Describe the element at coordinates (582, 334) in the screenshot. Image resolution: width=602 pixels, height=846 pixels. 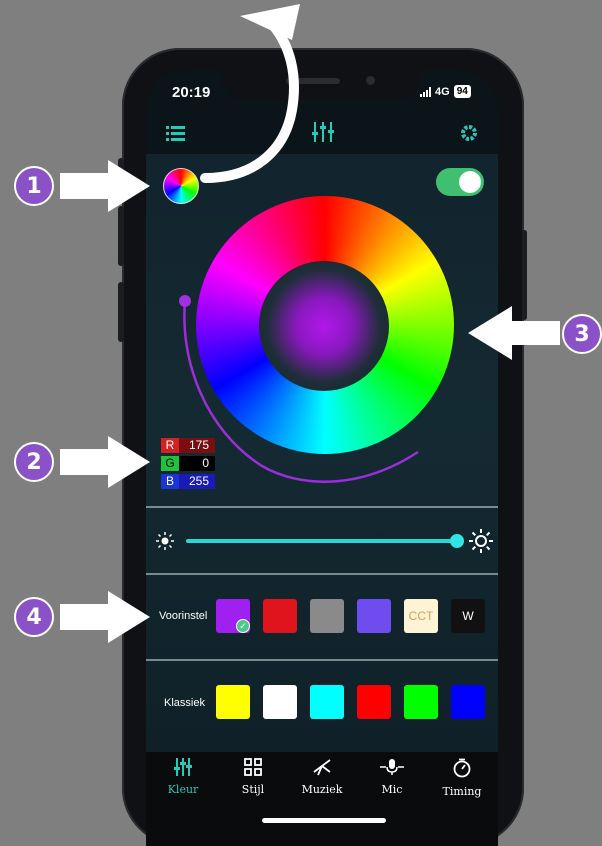
I see `callout-3: 3` at that location.